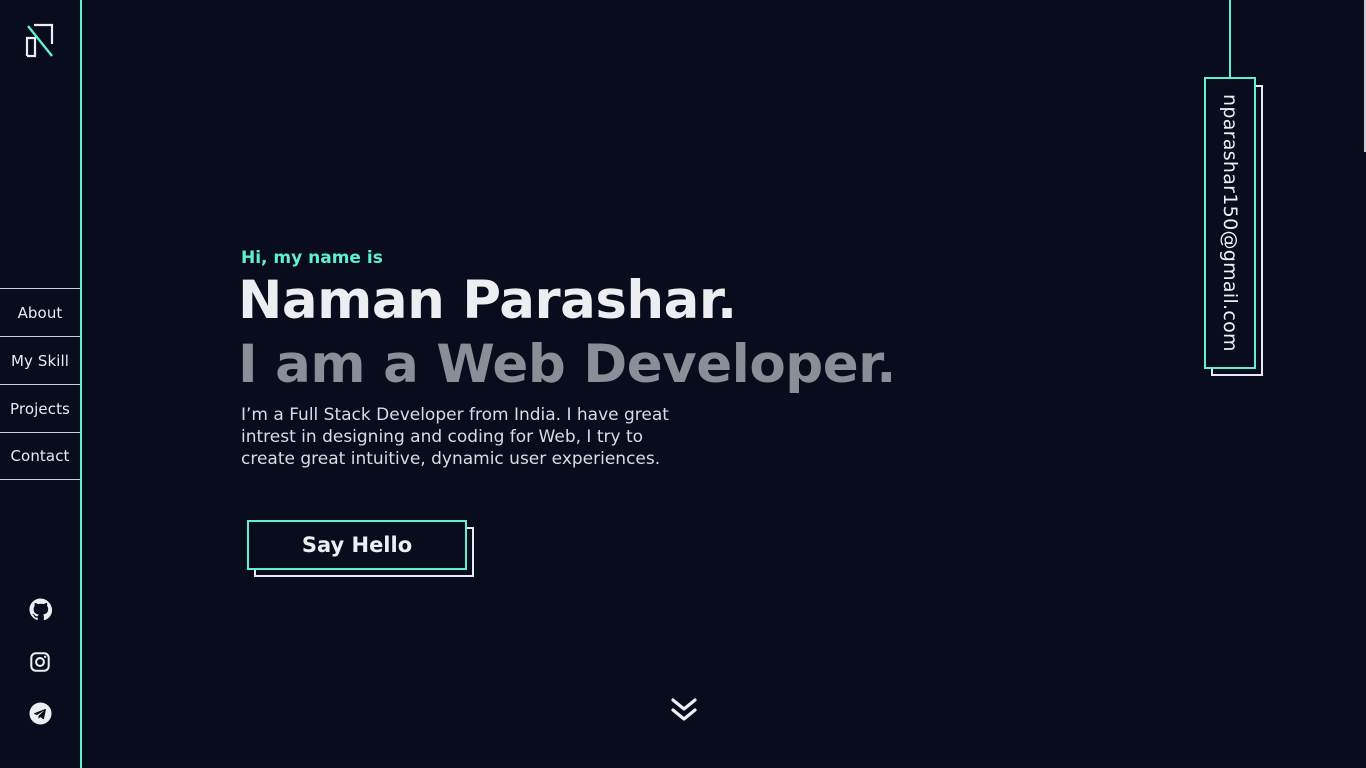 The height and width of the screenshot is (768, 1366). I want to click on telegram-icon, so click(40, 713).